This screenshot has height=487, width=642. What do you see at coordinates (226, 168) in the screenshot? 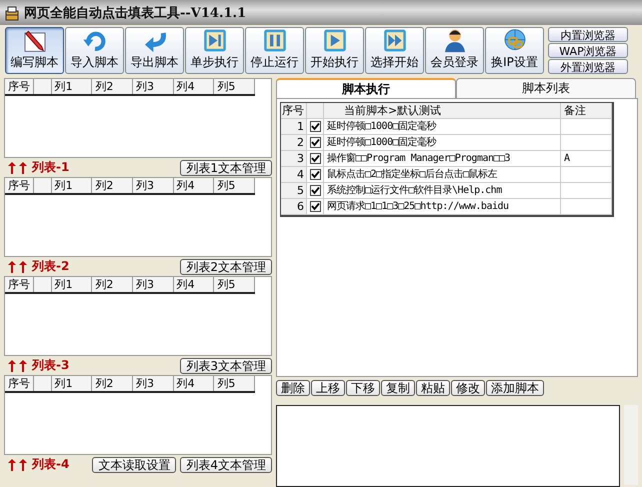
I see `text-manage-button: 列表1文本管理` at bounding box center [226, 168].